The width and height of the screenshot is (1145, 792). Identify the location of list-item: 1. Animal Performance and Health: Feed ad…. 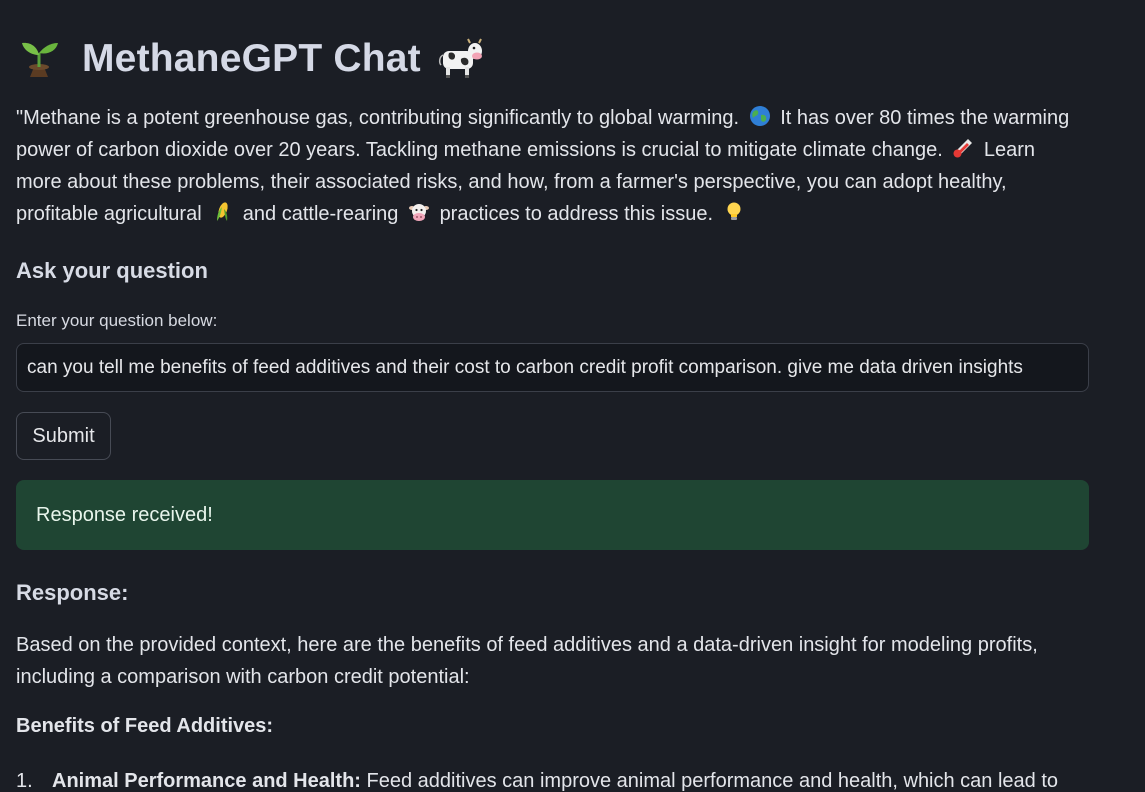
(566, 779).